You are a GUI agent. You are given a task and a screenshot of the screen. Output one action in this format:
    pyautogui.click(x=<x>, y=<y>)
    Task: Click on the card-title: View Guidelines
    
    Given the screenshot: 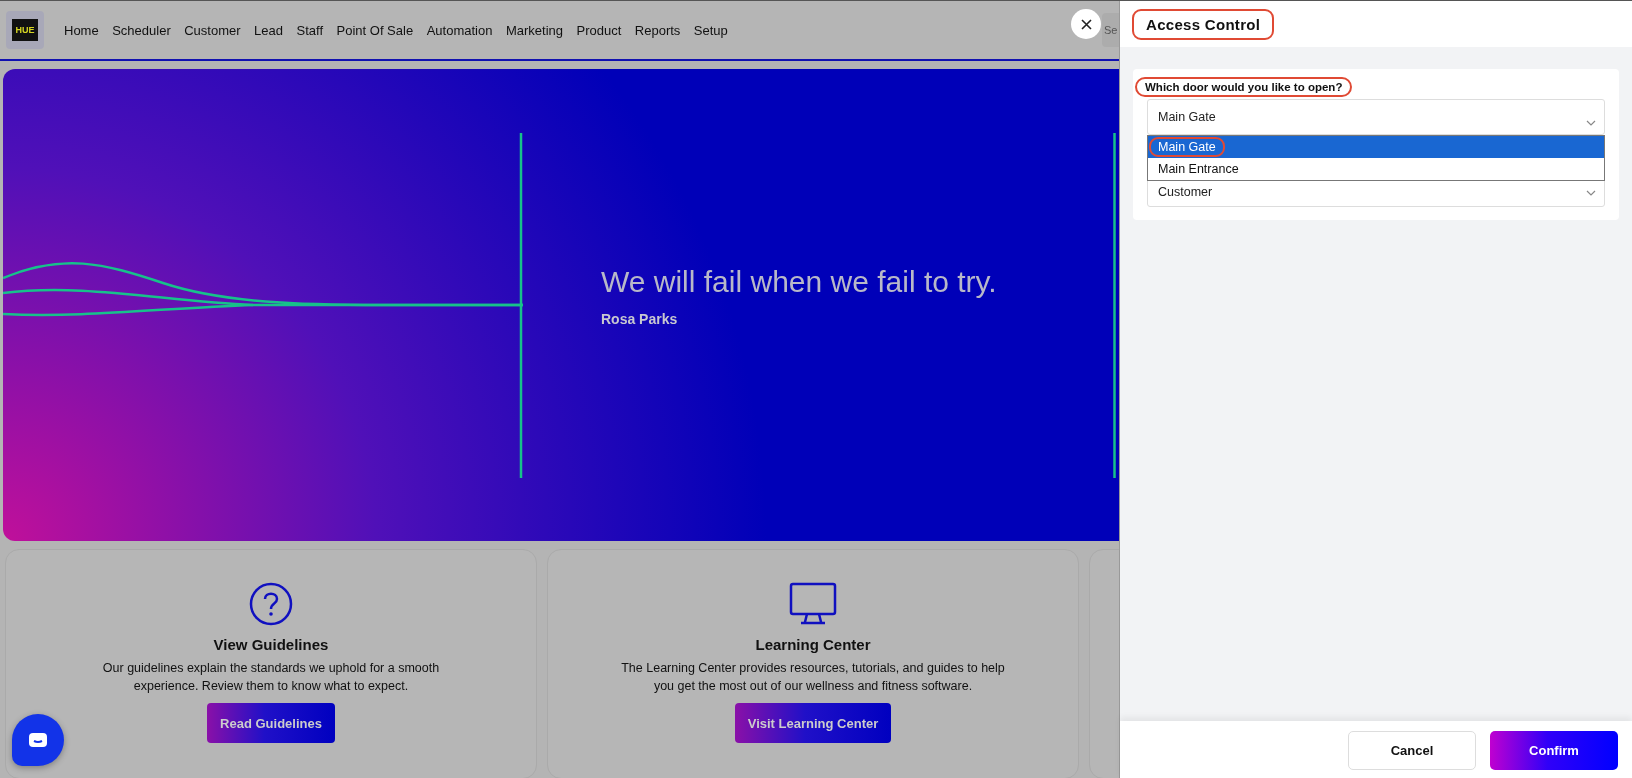 What is the action you would take?
    pyautogui.click(x=271, y=644)
    